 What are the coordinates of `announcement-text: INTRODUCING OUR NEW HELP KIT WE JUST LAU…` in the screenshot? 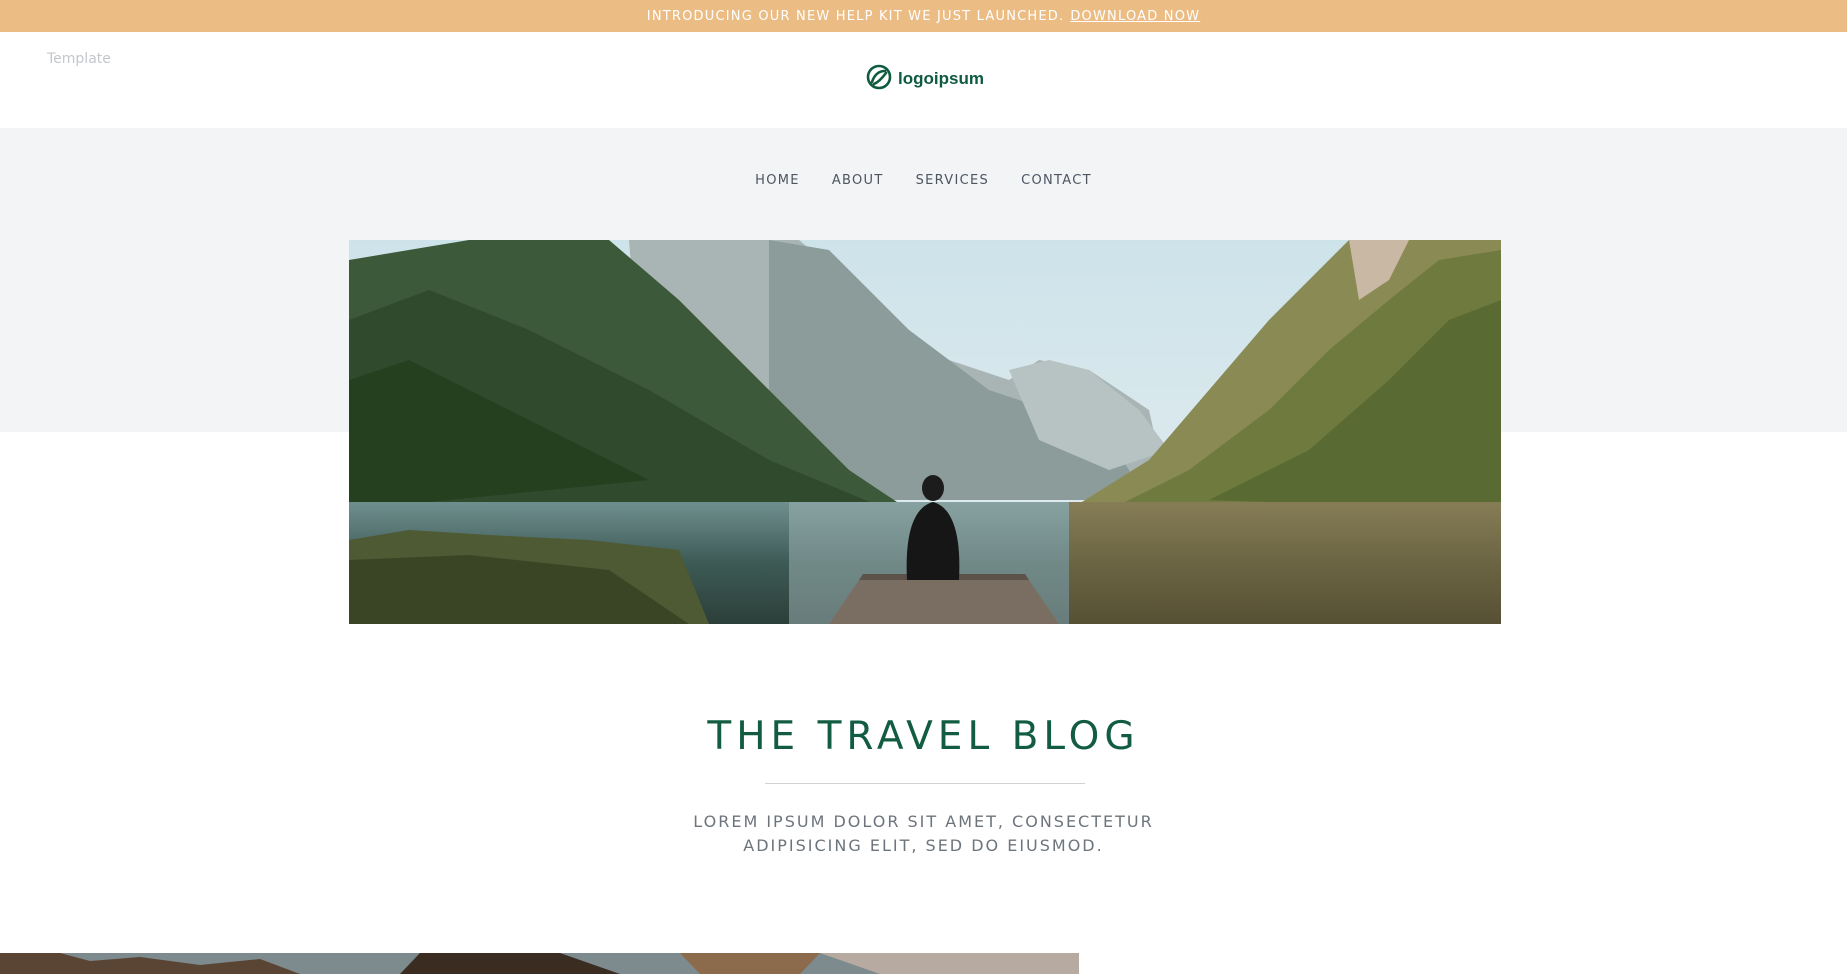 It's located at (855, 16).